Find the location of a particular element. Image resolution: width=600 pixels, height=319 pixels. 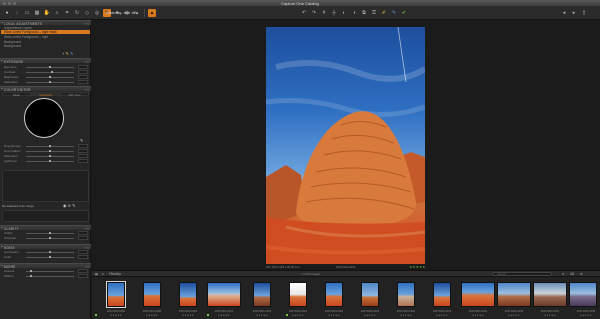

search-input: Search is located at coordinates (522, 274).